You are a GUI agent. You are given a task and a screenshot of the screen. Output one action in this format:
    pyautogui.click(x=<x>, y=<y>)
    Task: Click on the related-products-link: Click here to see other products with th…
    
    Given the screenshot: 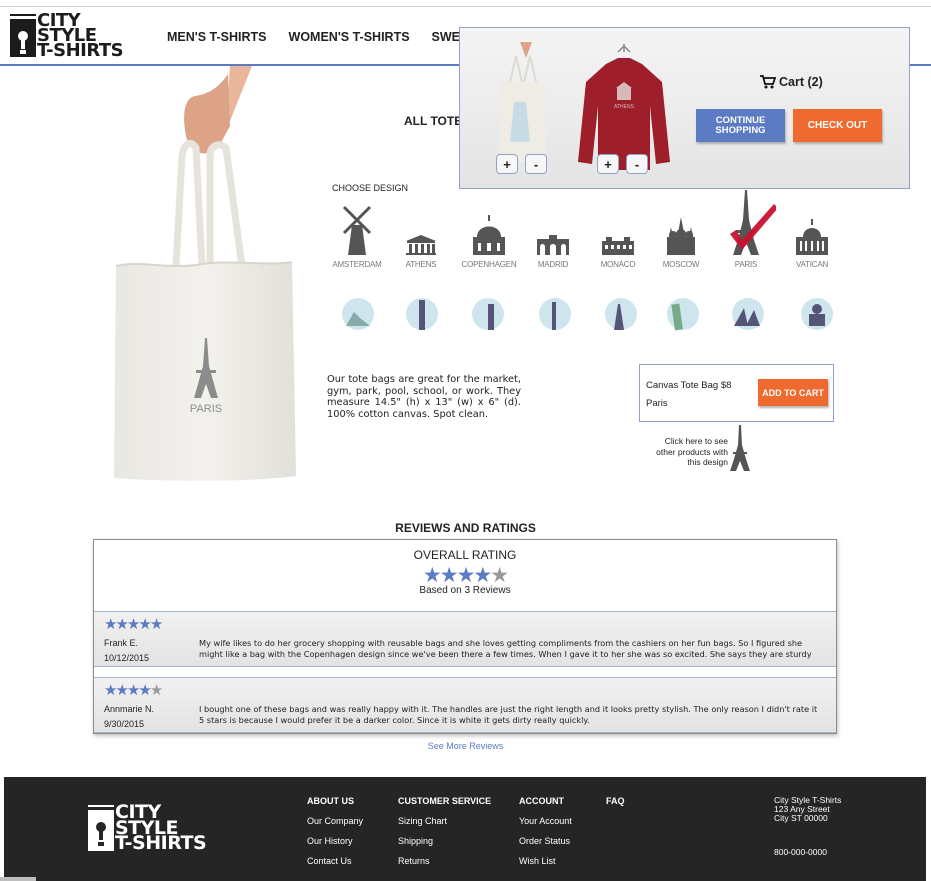 What is the action you would take?
    pyautogui.click(x=690, y=452)
    